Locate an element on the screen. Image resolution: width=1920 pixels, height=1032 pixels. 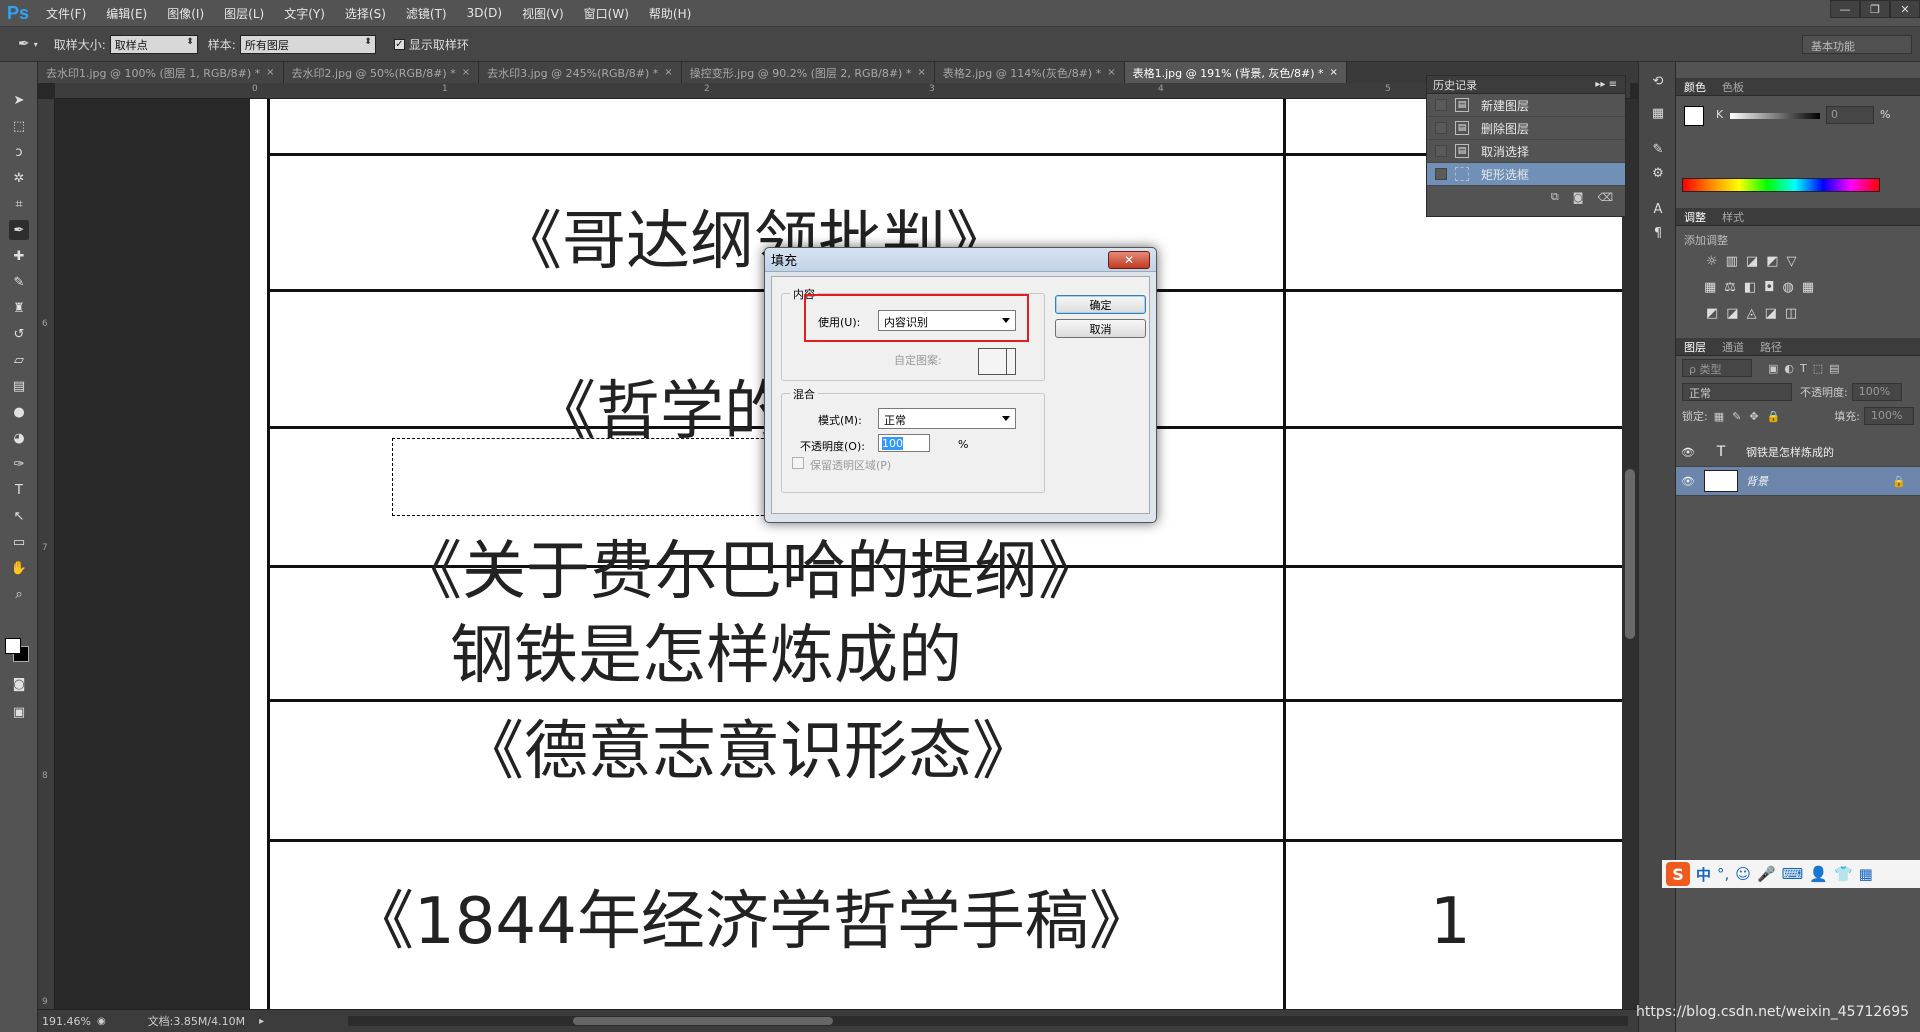
color-channel-slider is located at coordinates (1775, 116).